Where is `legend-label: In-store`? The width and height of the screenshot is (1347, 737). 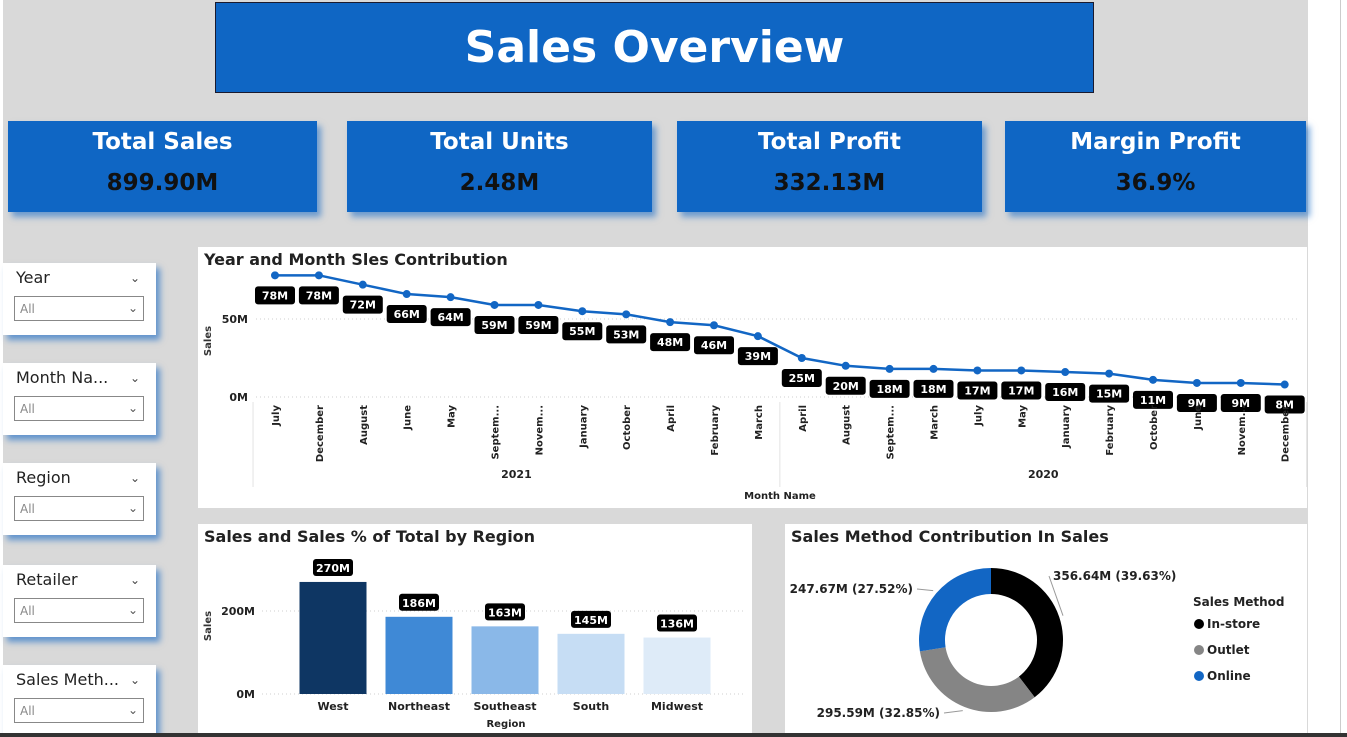 legend-label: In-store is located at coordinates (1233, 624).